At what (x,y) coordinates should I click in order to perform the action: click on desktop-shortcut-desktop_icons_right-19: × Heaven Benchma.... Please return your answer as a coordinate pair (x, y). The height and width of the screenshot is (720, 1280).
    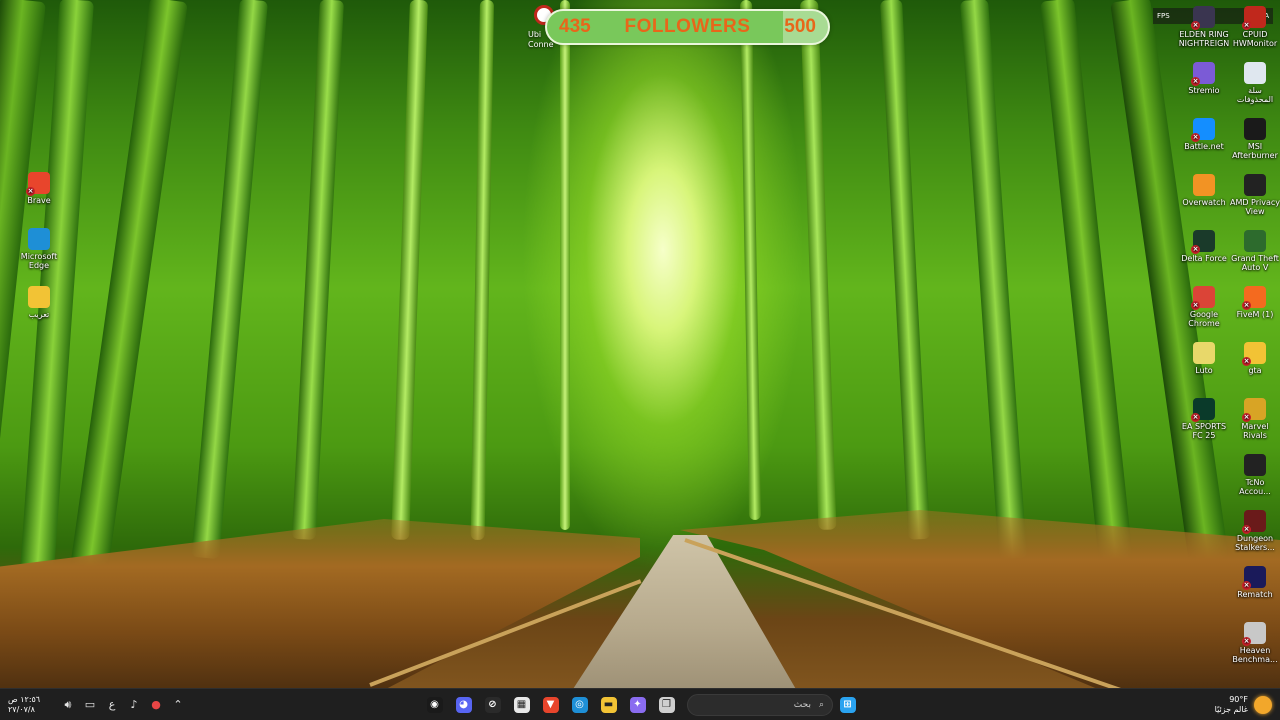
    Looking at the image, I should click on (1254, 643).